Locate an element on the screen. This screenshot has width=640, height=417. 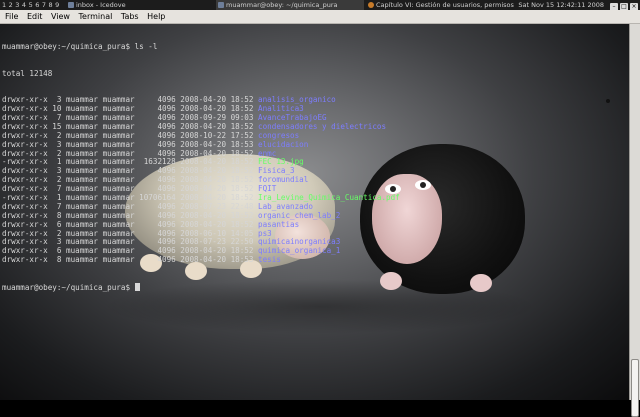
entry-name: AvanceTrabajoEG is located at coordinates (292, 117).